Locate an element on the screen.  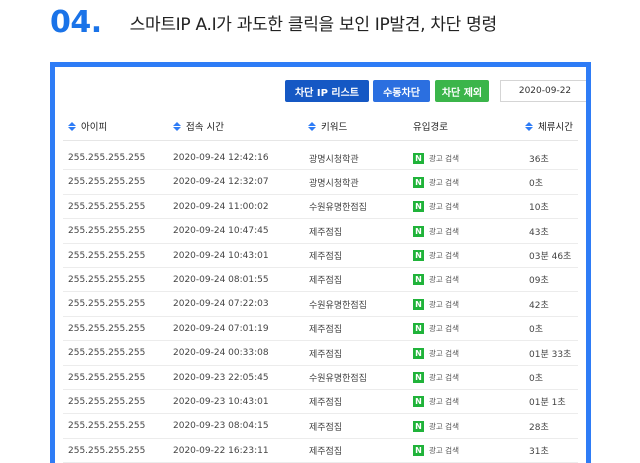
dwell-time-cell: 10초 is located at coordinates (539, 208).